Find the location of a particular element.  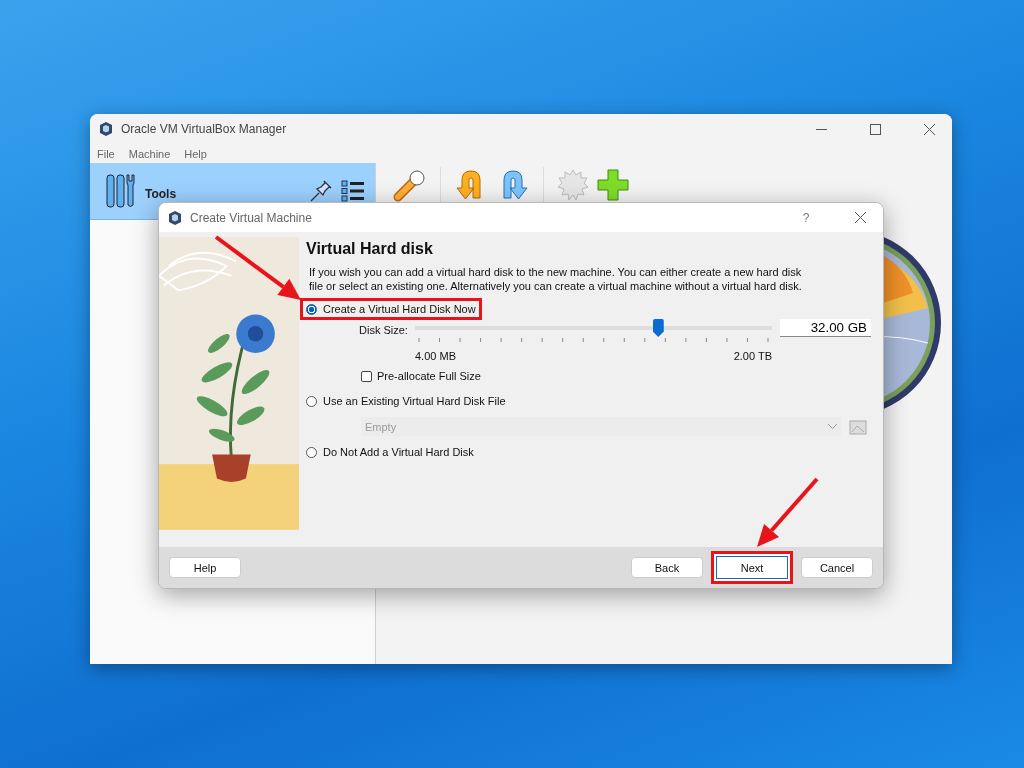

window-title: Oracle VM VirtualBox Manager is located at coordinates (204, 129).